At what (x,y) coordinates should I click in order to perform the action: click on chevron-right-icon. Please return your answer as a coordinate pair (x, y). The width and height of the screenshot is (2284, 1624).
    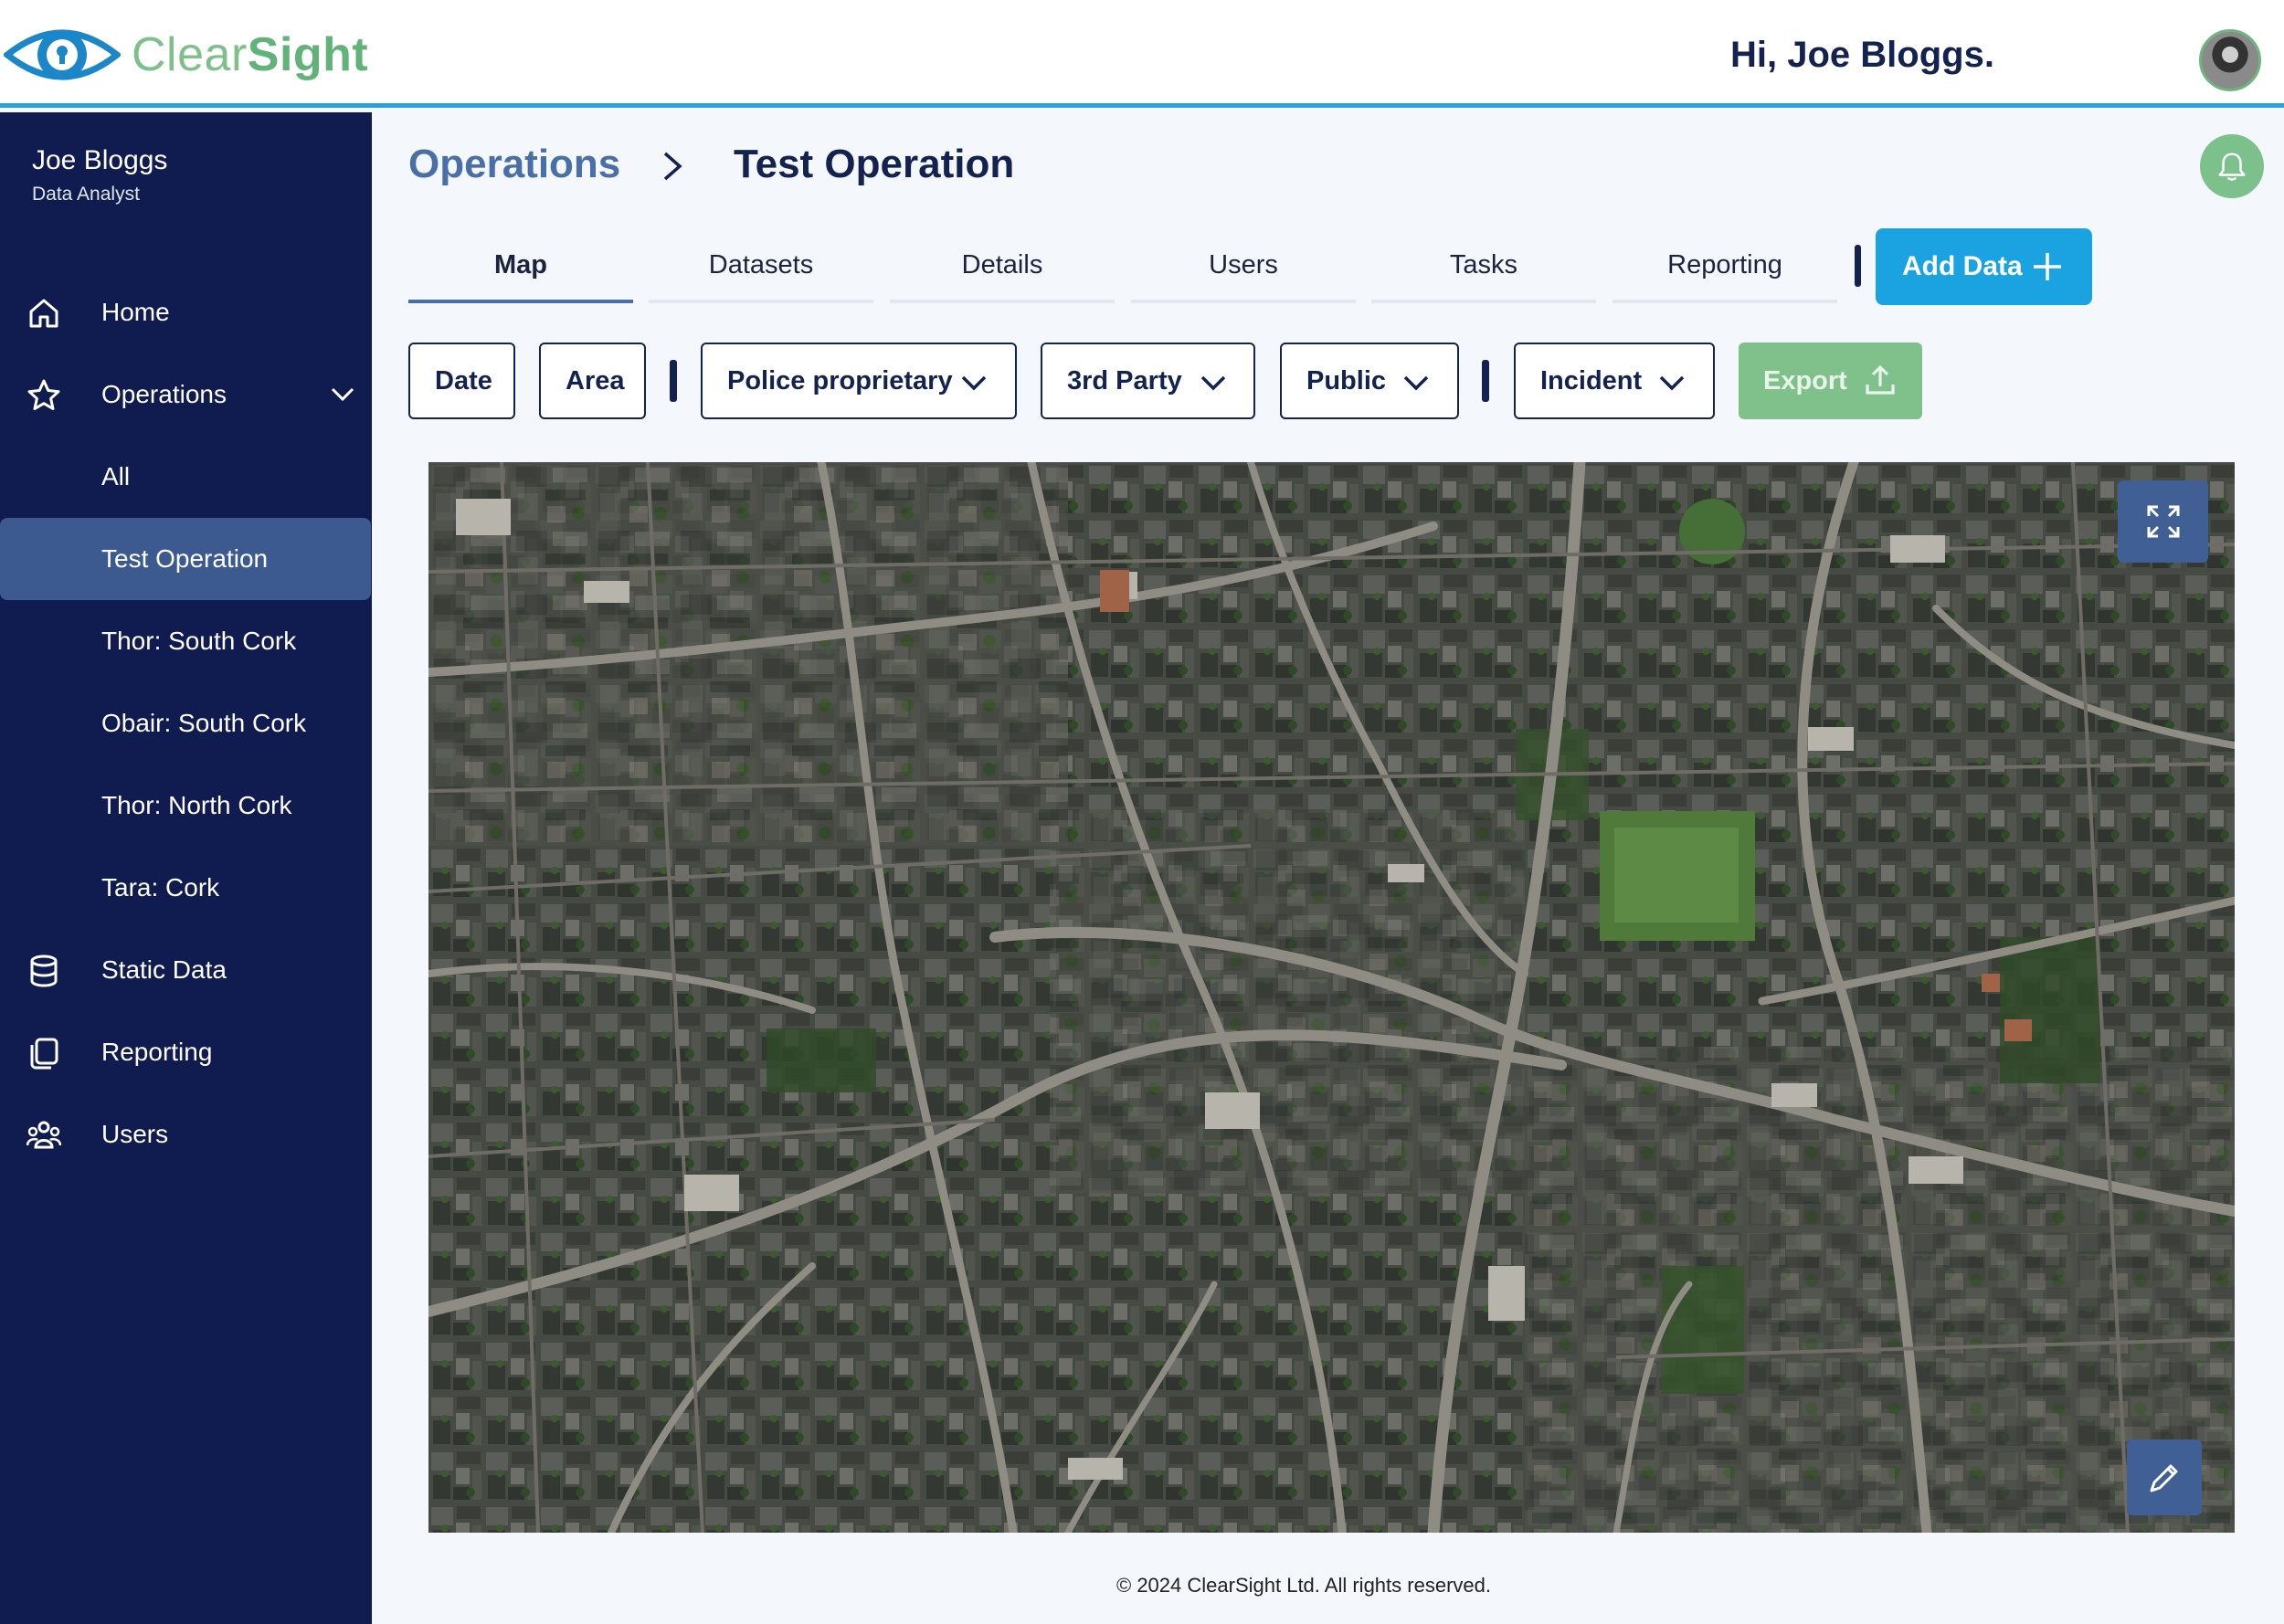
    Looking at the image, I should click on (672, 167).